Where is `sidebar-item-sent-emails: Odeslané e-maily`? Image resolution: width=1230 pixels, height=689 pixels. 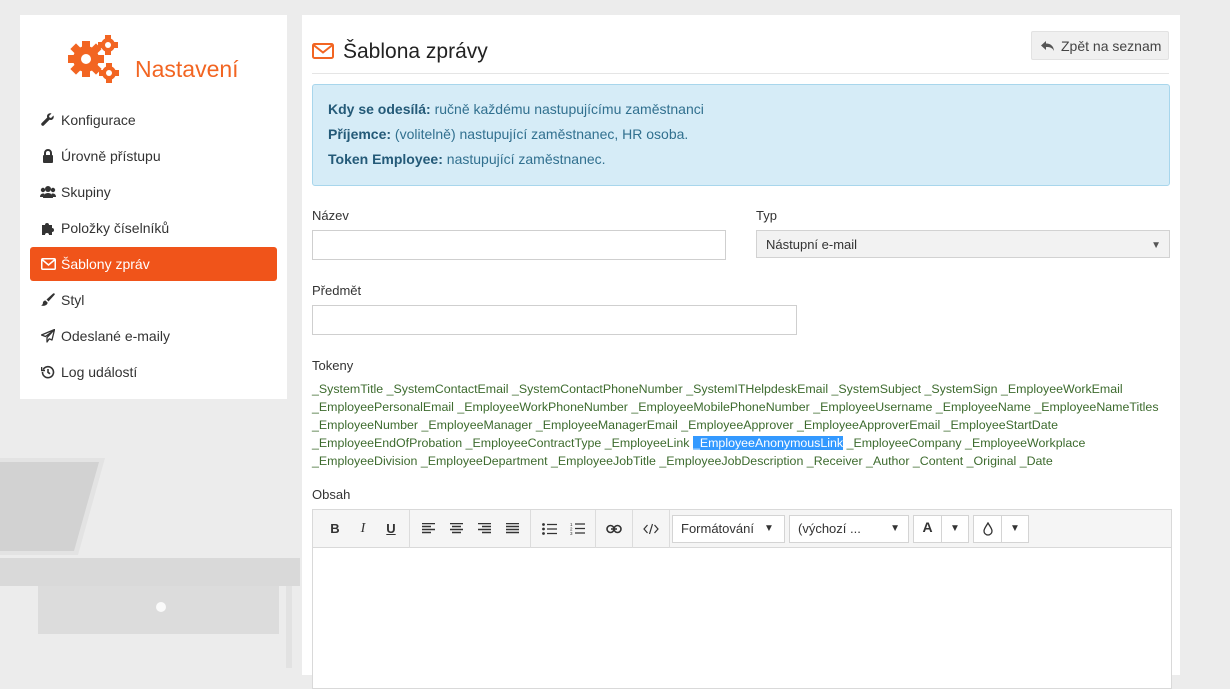
sidebar-item-sent-emails: Odeslané e-maily is located at coordinates (153, 336).